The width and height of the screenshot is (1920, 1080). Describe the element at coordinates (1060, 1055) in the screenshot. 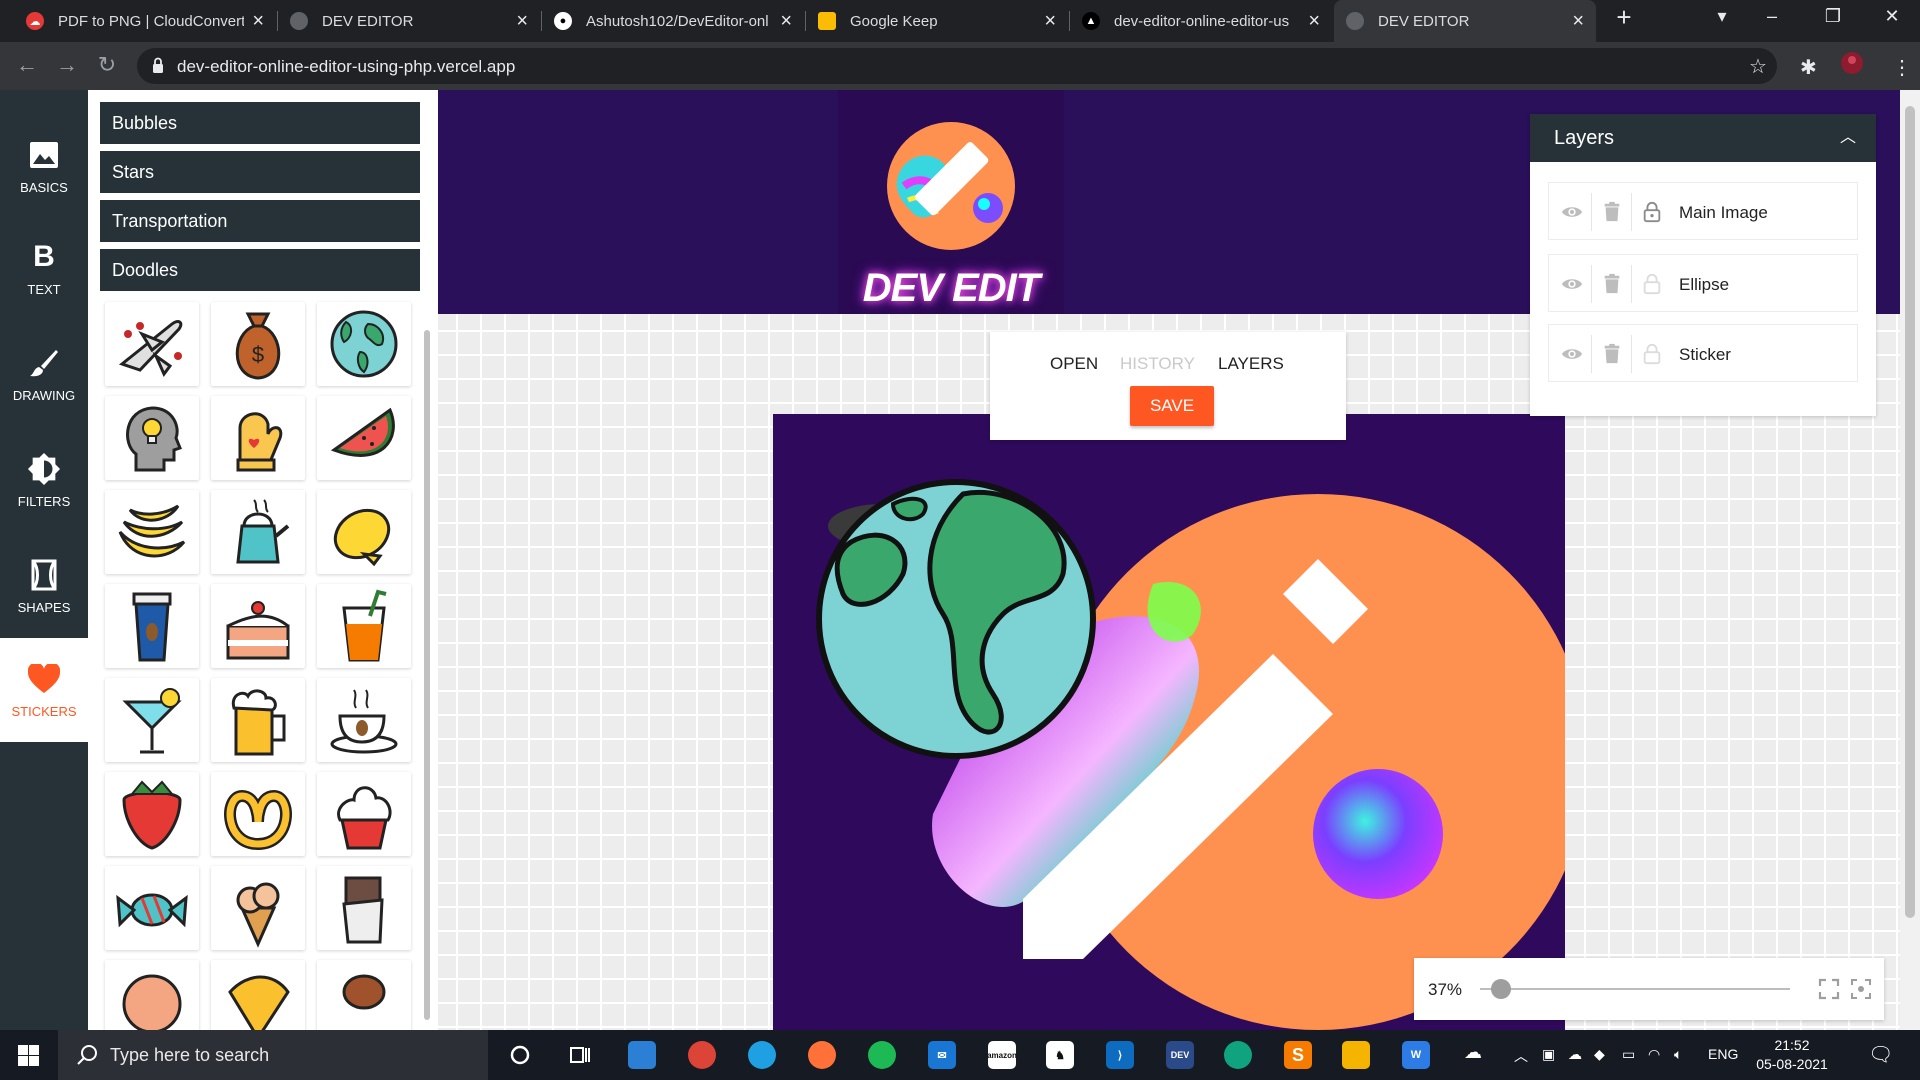

I see `dinosaur-app-icon: ♞` at that location.